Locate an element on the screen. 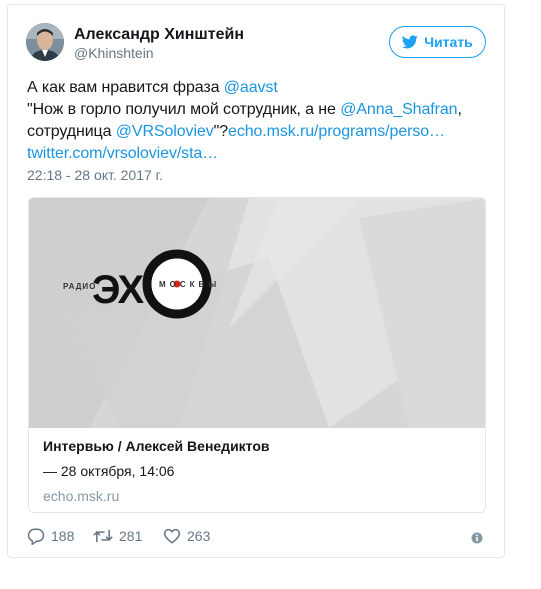 The width and height of the screenshot is (541, 589). follow-label: Читать is located at coordinates (448, 42).